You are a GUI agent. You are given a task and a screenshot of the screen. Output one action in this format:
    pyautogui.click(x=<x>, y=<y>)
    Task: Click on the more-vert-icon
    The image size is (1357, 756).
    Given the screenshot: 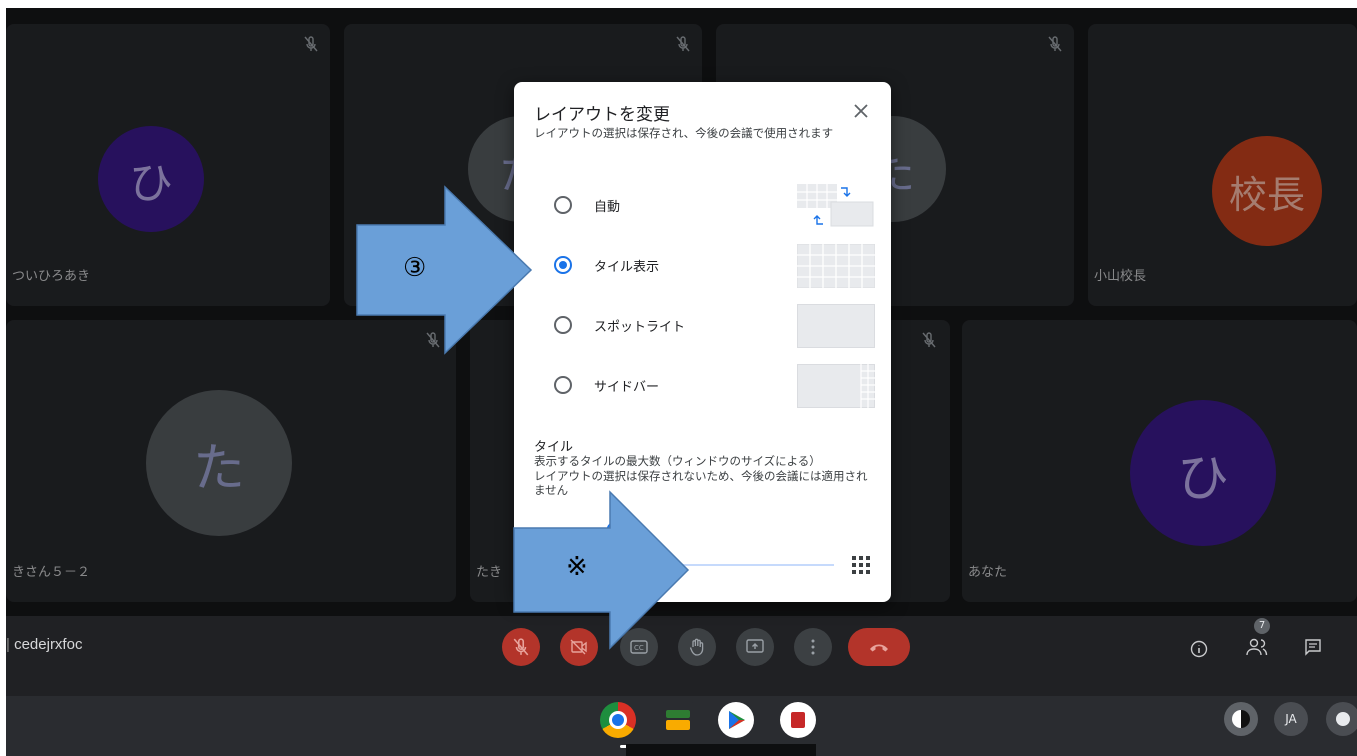 What is the action you would take?
    pyautogui.click(x=813, y=647)
    